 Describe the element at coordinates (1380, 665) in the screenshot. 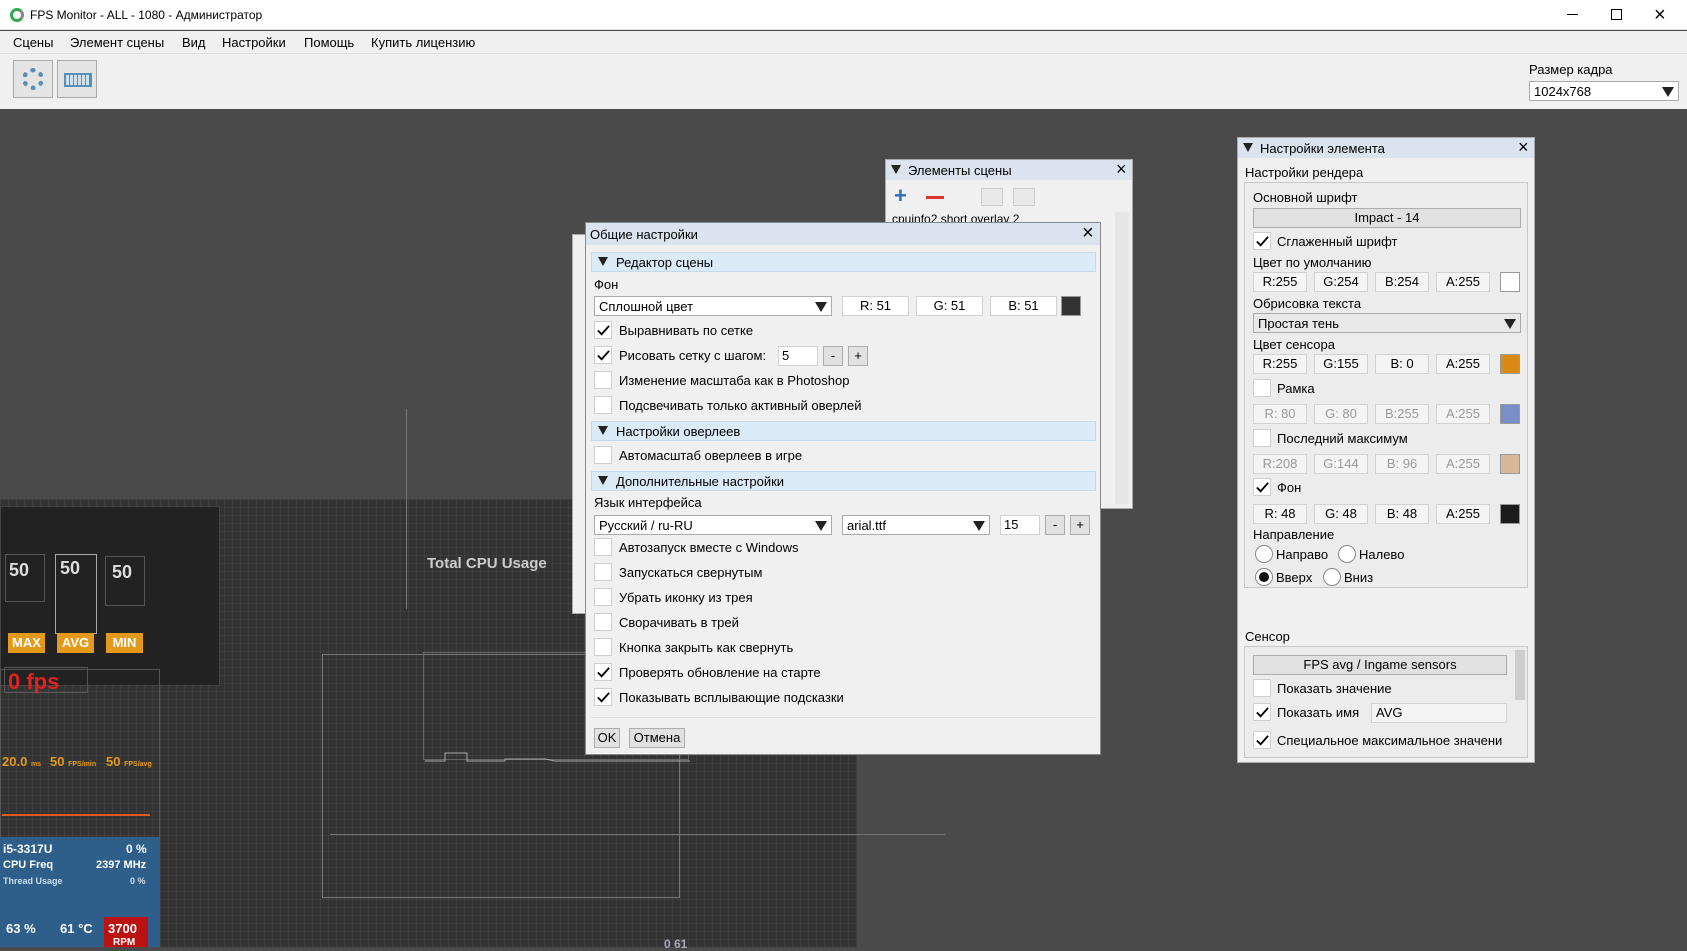

I see `sensor-select-button: FPS avg / Ingame sensors` at that location.